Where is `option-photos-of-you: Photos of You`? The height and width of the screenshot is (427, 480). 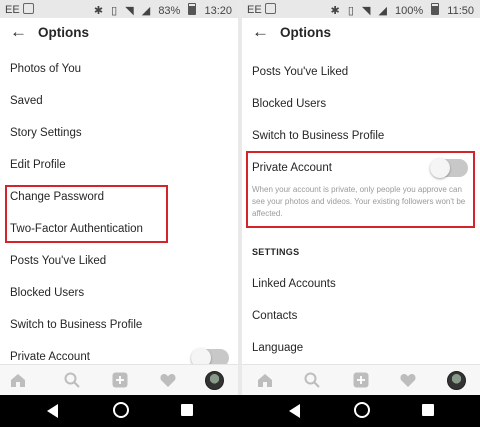
option-photos-of-you: Photos of You is located at coordinates (45, 69).